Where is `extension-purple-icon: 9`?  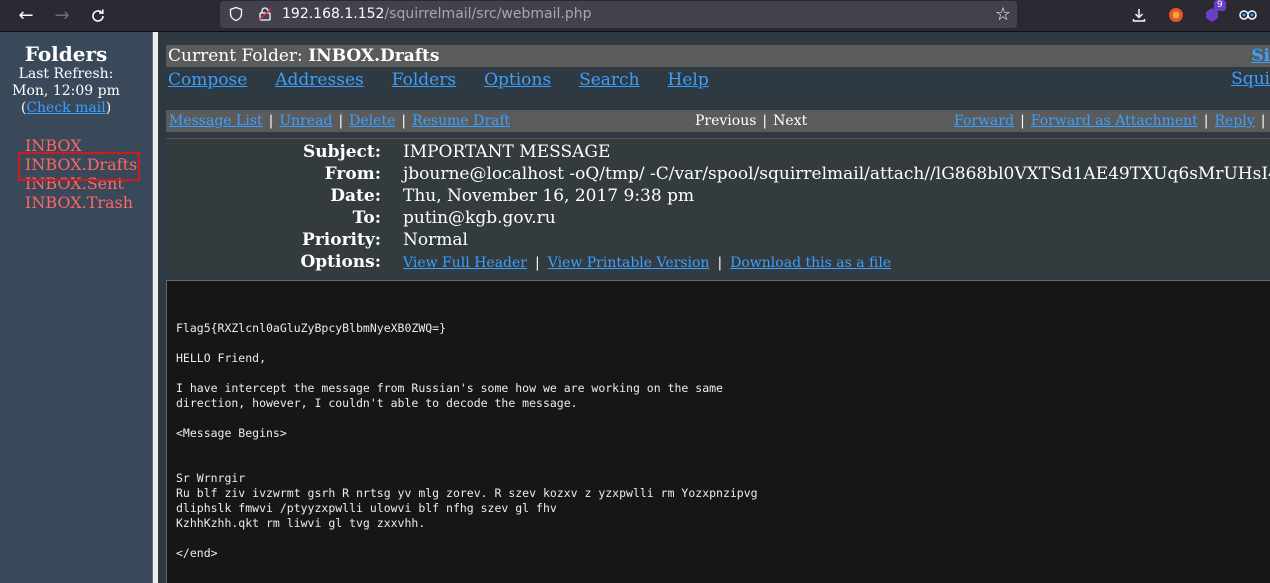
extension-purple-icon: 9 is located at coordinates (1213, 13).